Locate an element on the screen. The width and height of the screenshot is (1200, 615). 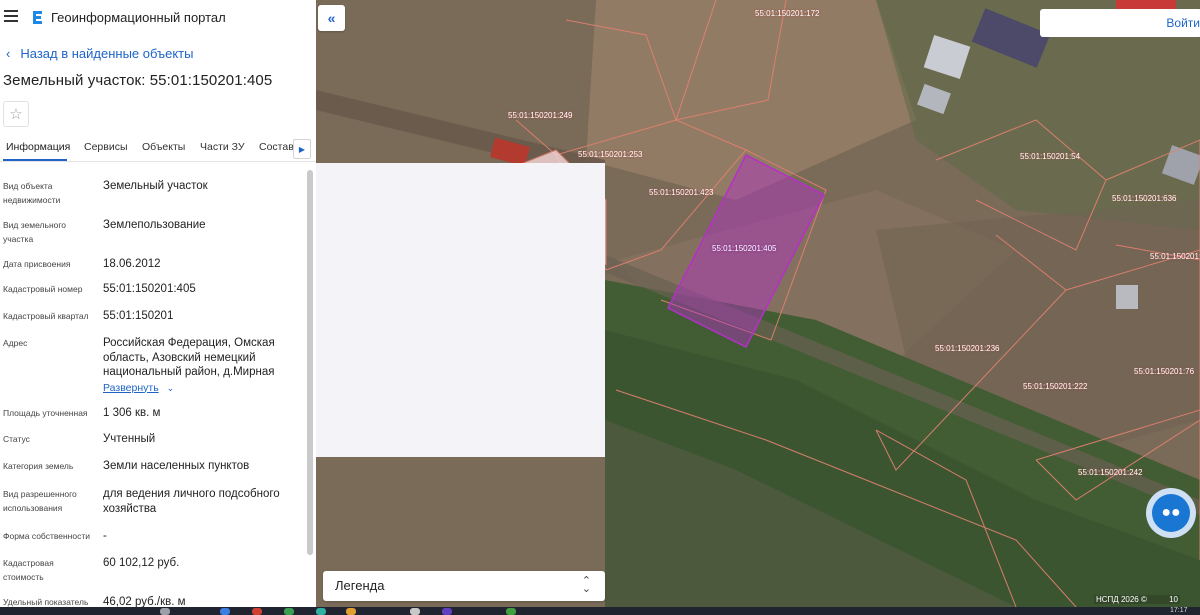
info-label: Кадастровая стоимость is located at coordinates (28, 570).